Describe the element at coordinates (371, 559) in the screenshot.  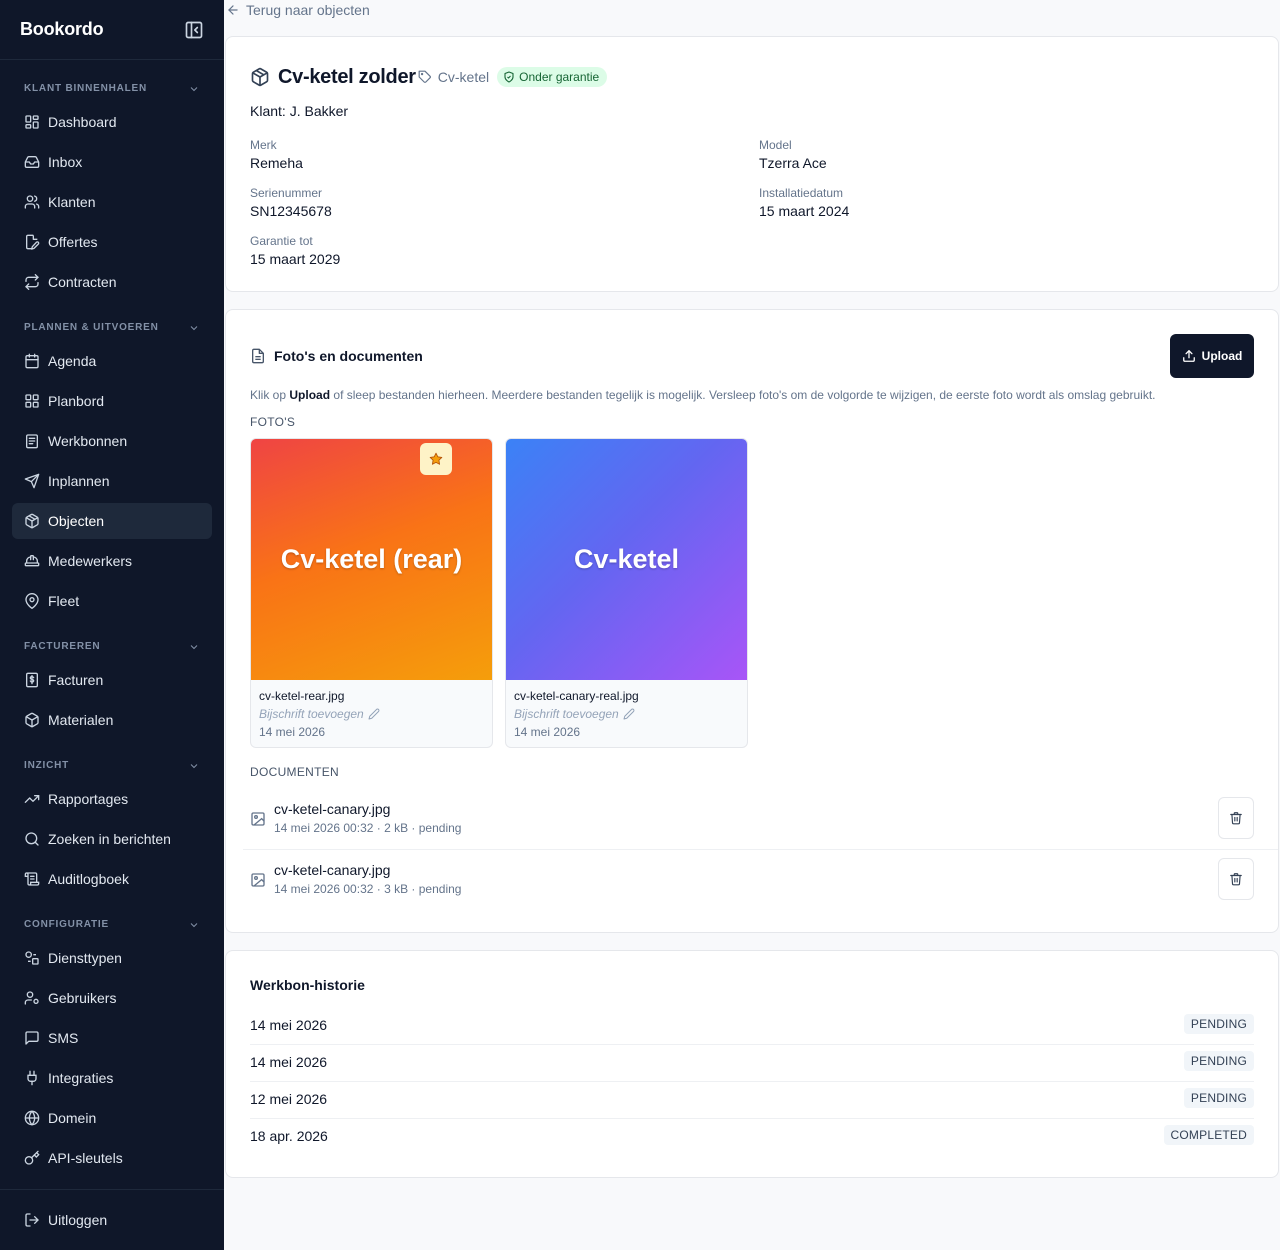
I see `photo-thumbnail: Cv-ketel (rear)` at that location.